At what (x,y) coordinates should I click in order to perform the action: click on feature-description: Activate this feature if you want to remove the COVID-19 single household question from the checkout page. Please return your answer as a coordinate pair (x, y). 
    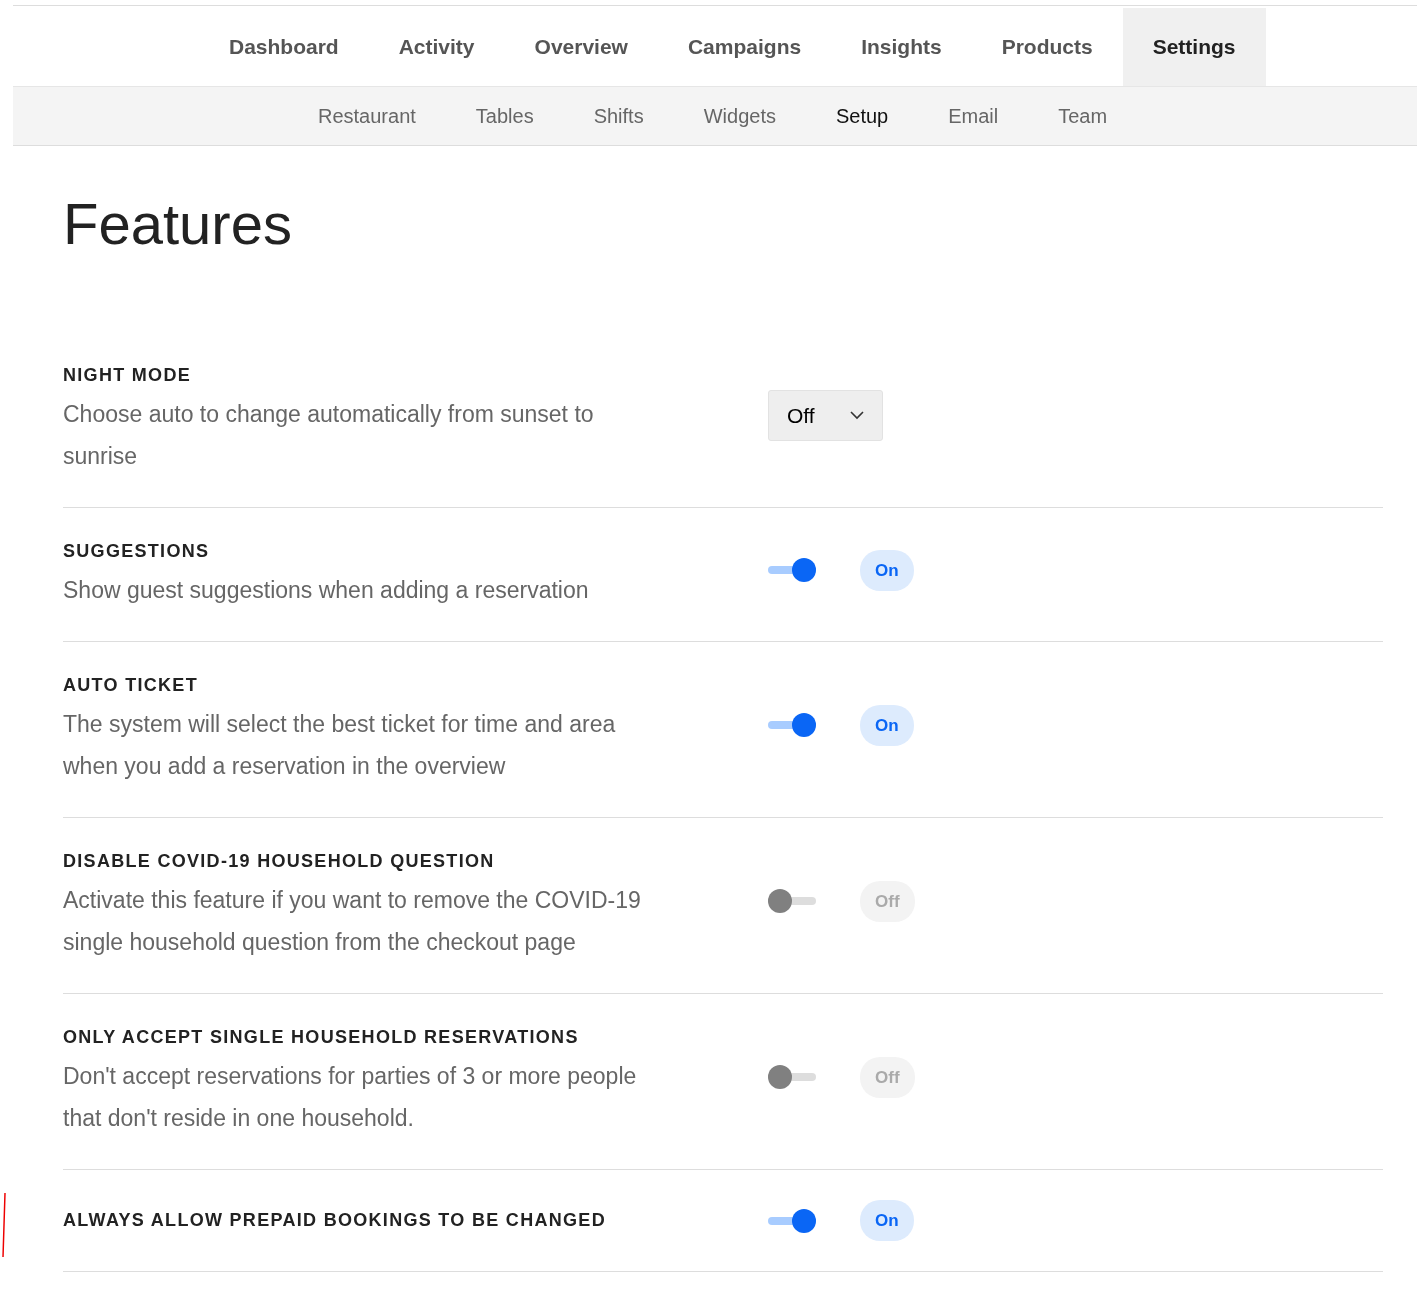
    Looking at the image, I should click on (352, 921).